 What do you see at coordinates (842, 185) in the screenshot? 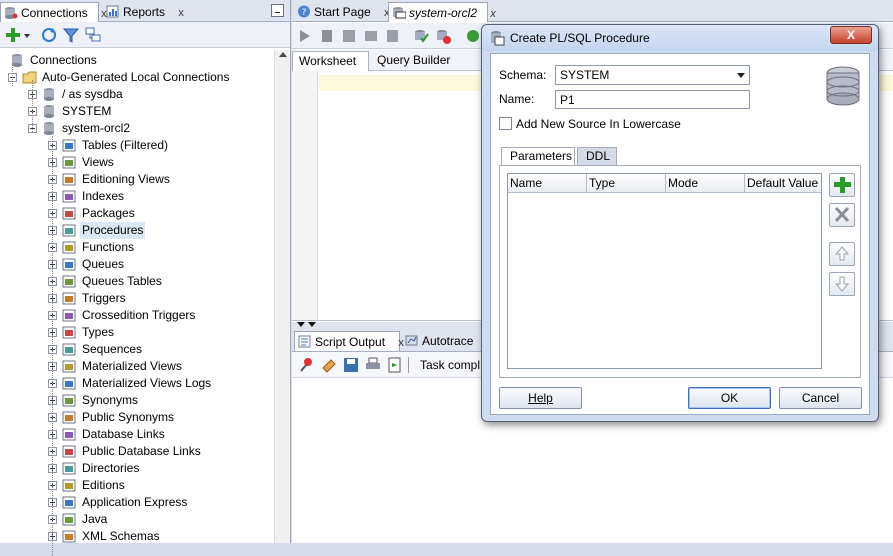
I see `add-parameter-button` at bounding box center [842, 185].